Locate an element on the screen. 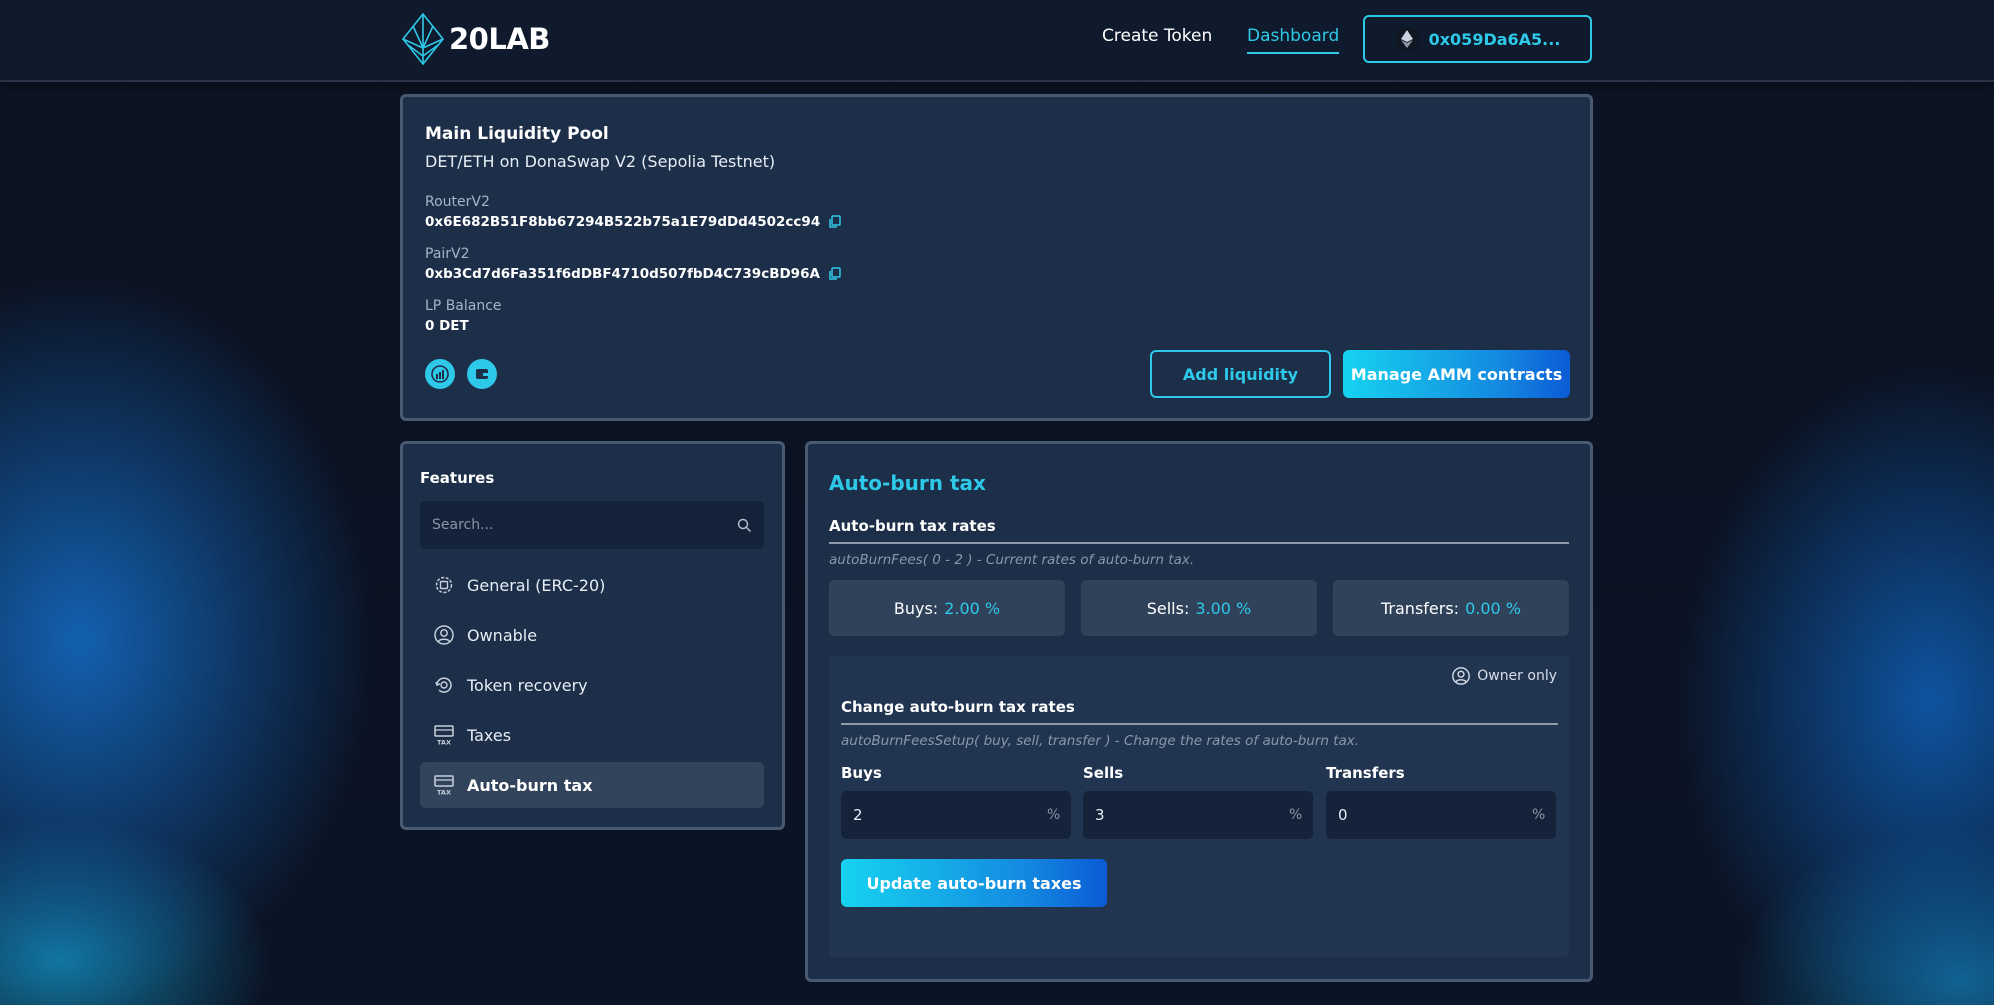 This screenshot has height=1005, width=1994. feature-search is located at coordinates (592, 525).